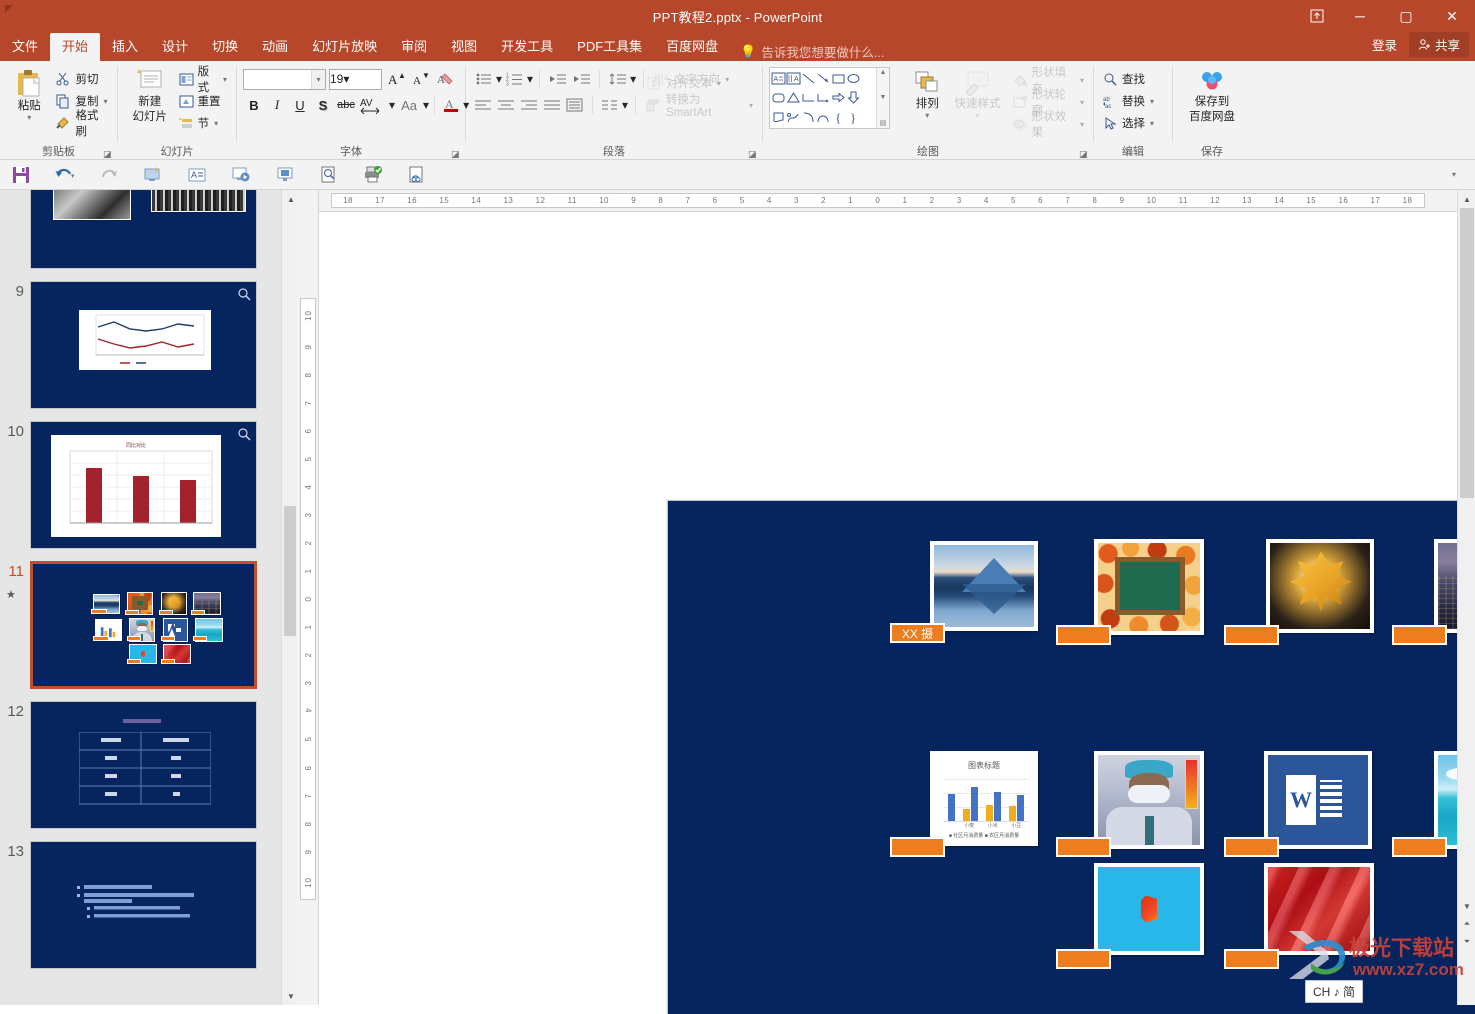 This screenshot has width=1475, height=1014. Describe the element at coordinates (344, 47) in the screenshot. I see `tab-slideshow: 幻灯片放映` at that location.